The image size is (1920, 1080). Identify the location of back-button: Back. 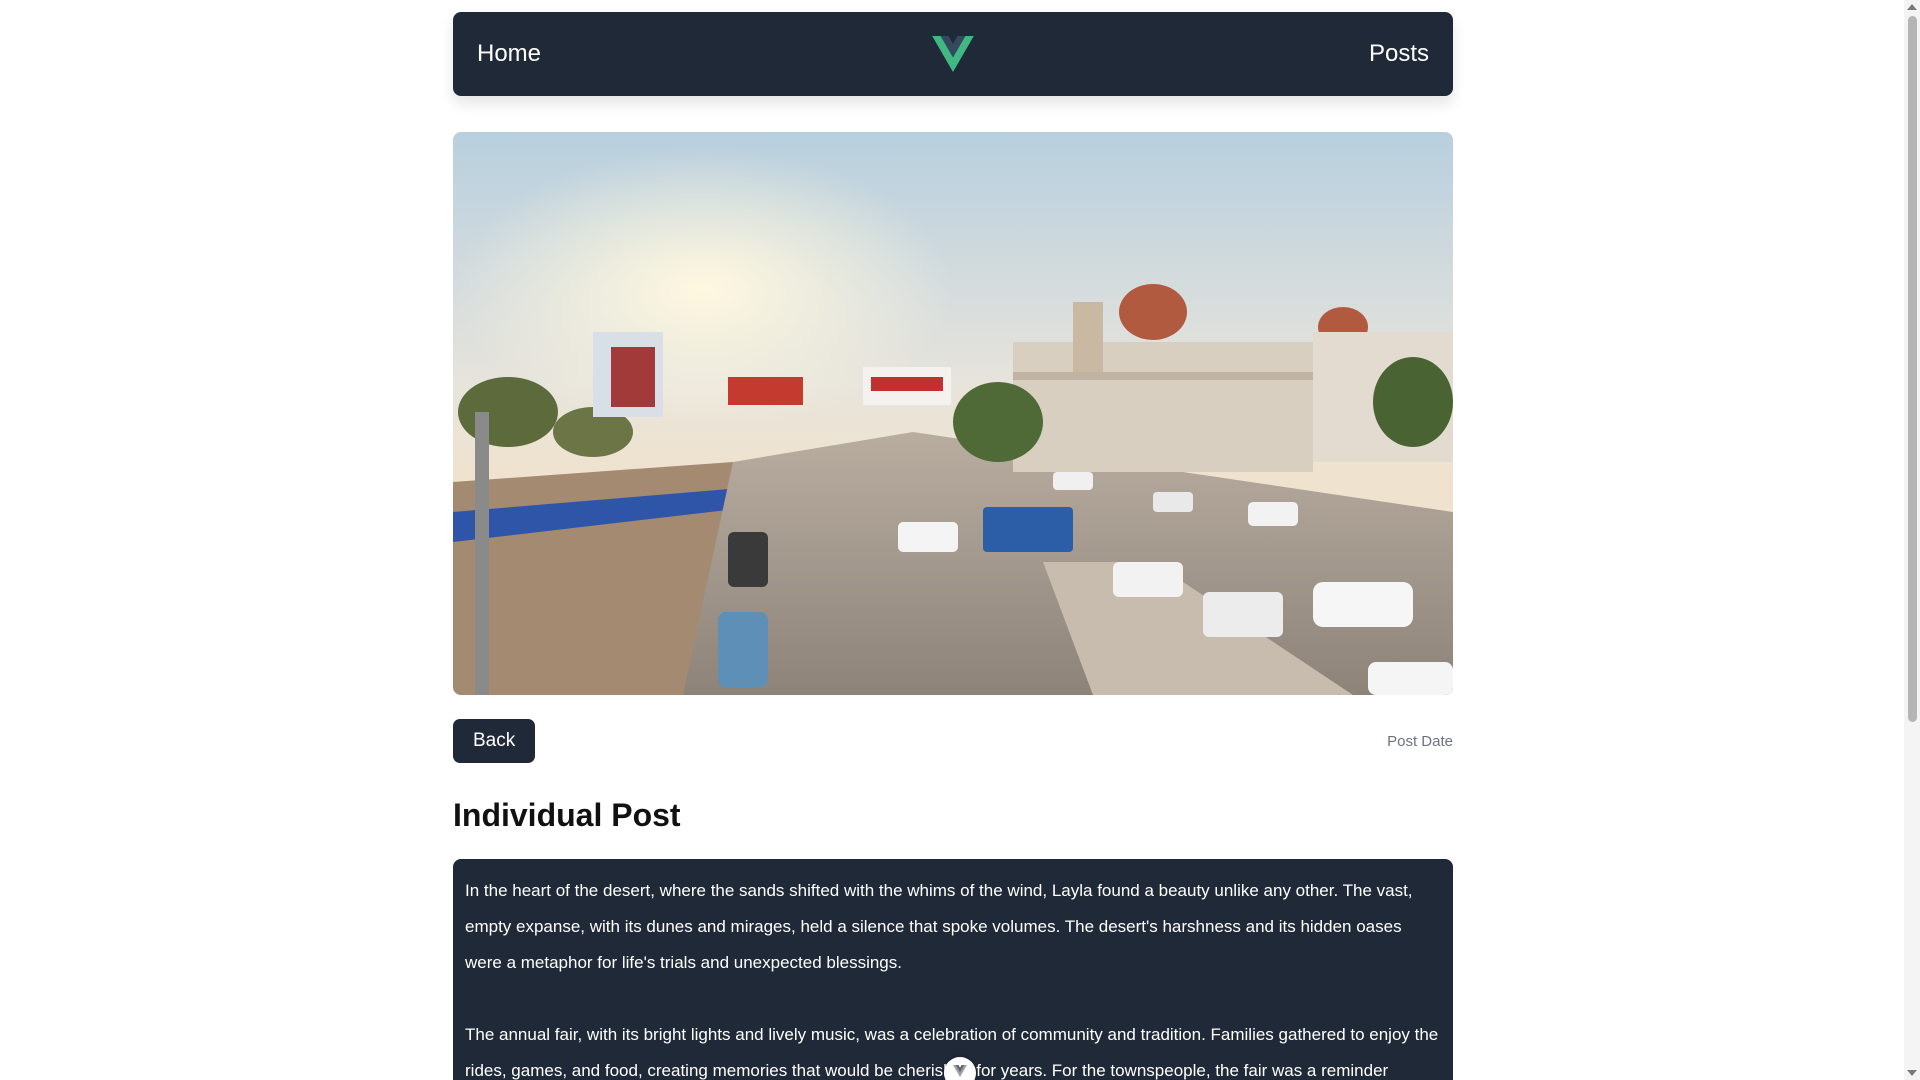
(494, 741).